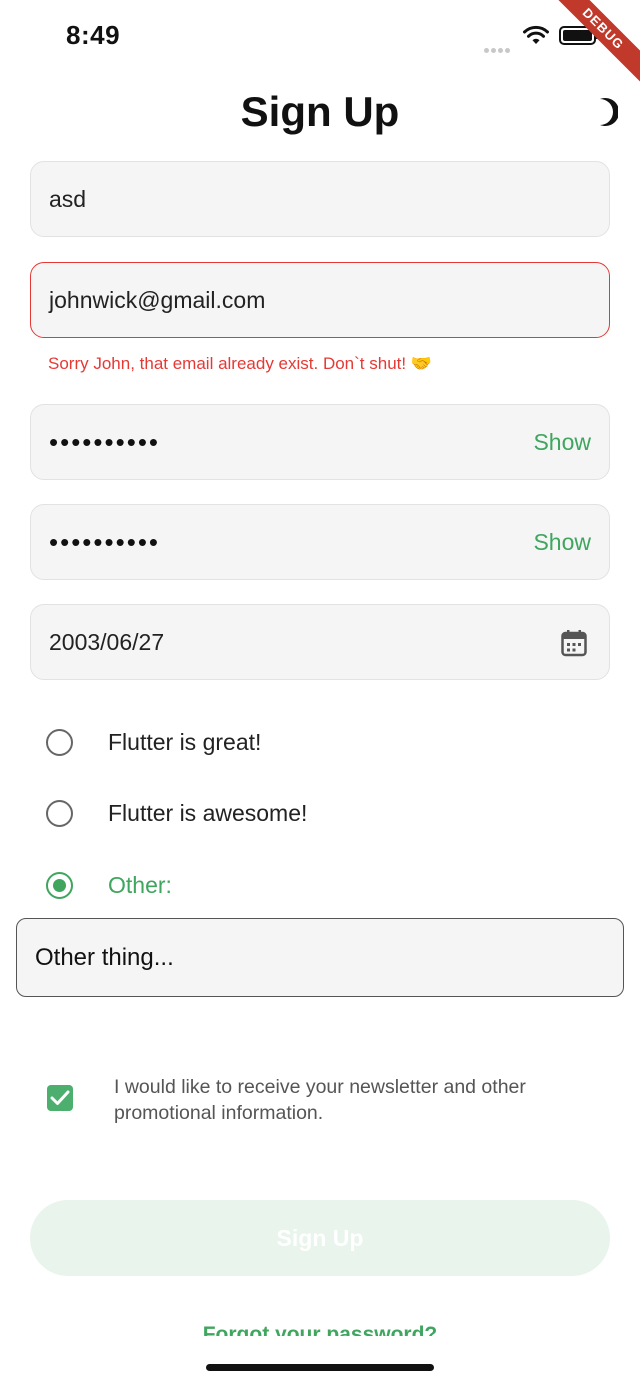 This screenshot has width=640, height=1385. What do you see at coordinates (574, 643) in the screenshot?
I see `calendar-icon` at bounding box center [574, 643].